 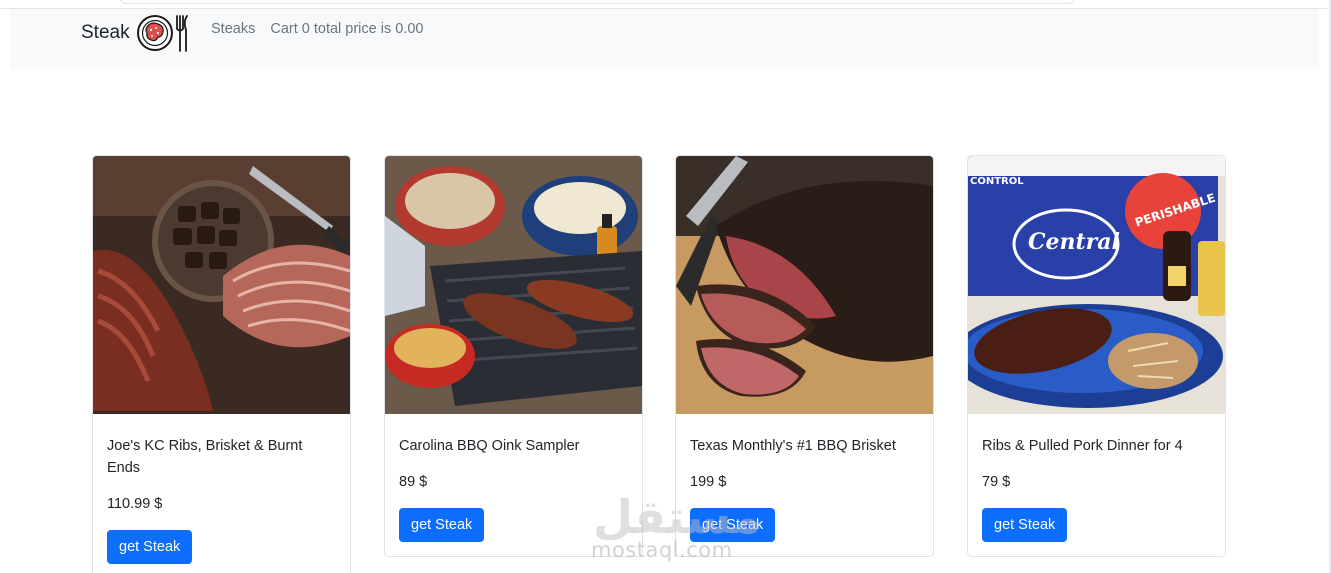 I want to click on browser-top-strip, so click(x=665, y=4).